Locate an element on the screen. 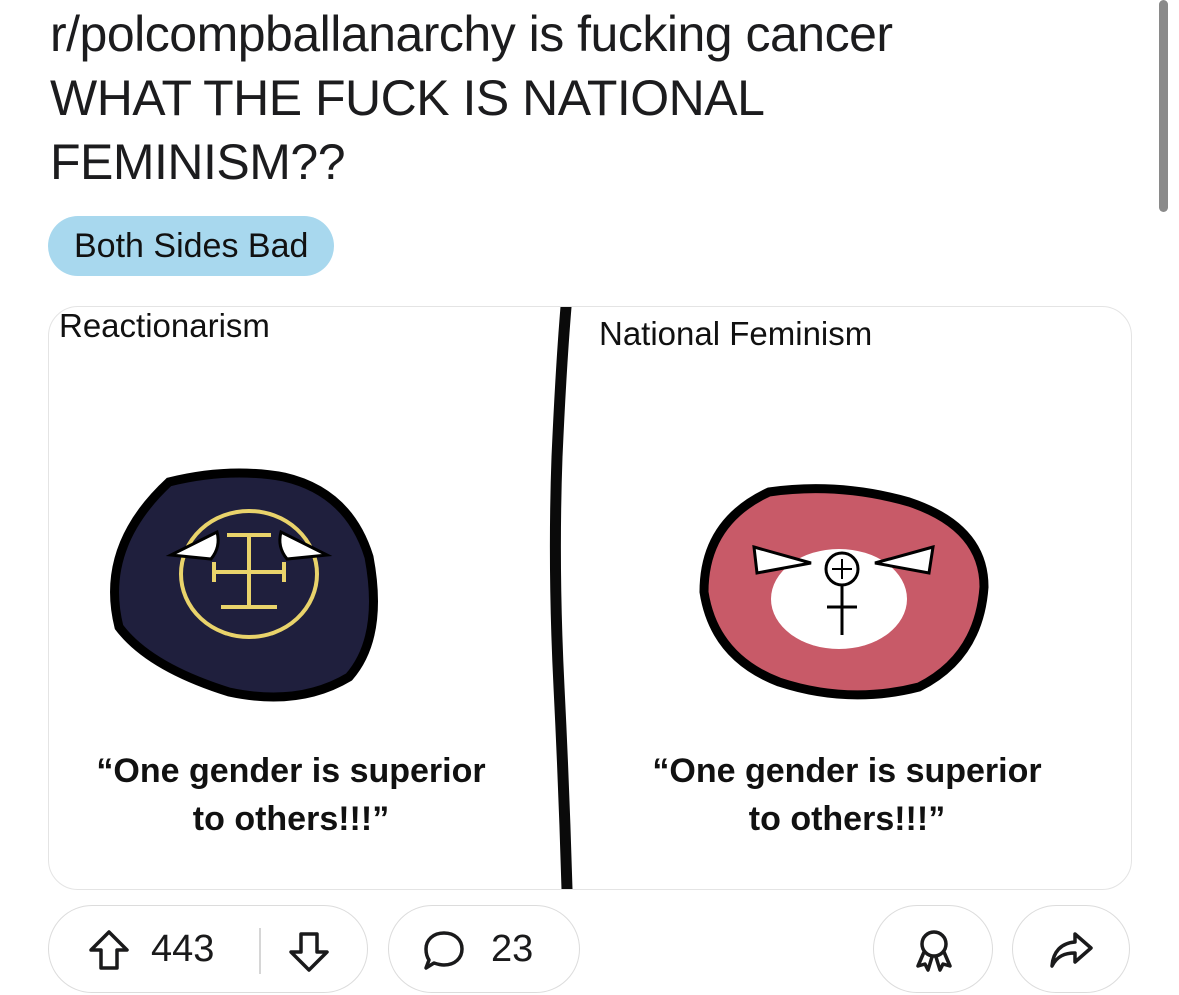  post-title-line-1: r/polcompballanarchy is fucking cancer is located at coordinates (471, 34).